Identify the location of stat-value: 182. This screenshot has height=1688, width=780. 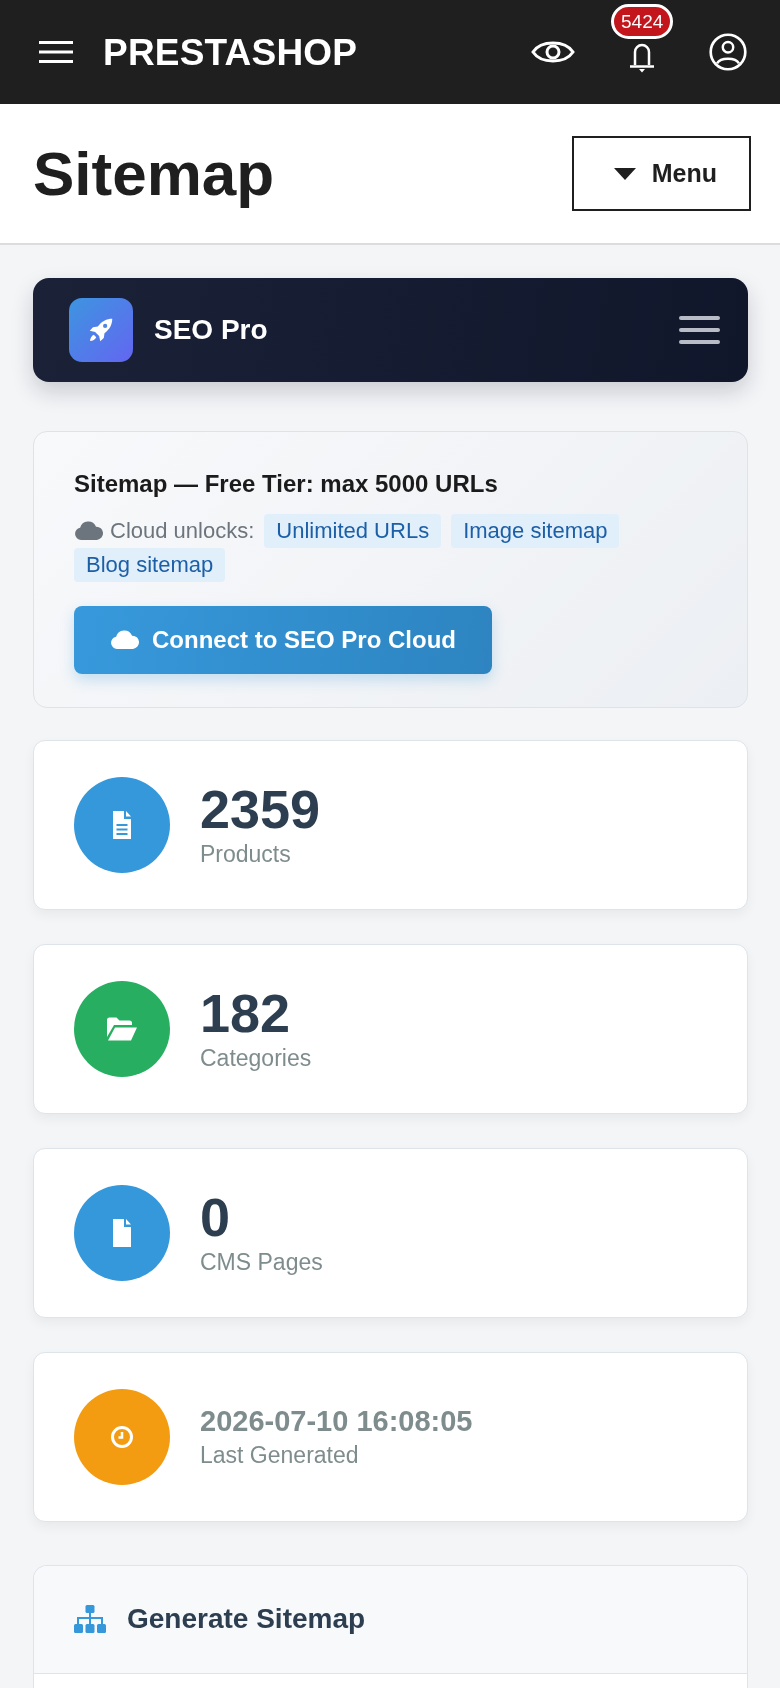
(246, 1014).